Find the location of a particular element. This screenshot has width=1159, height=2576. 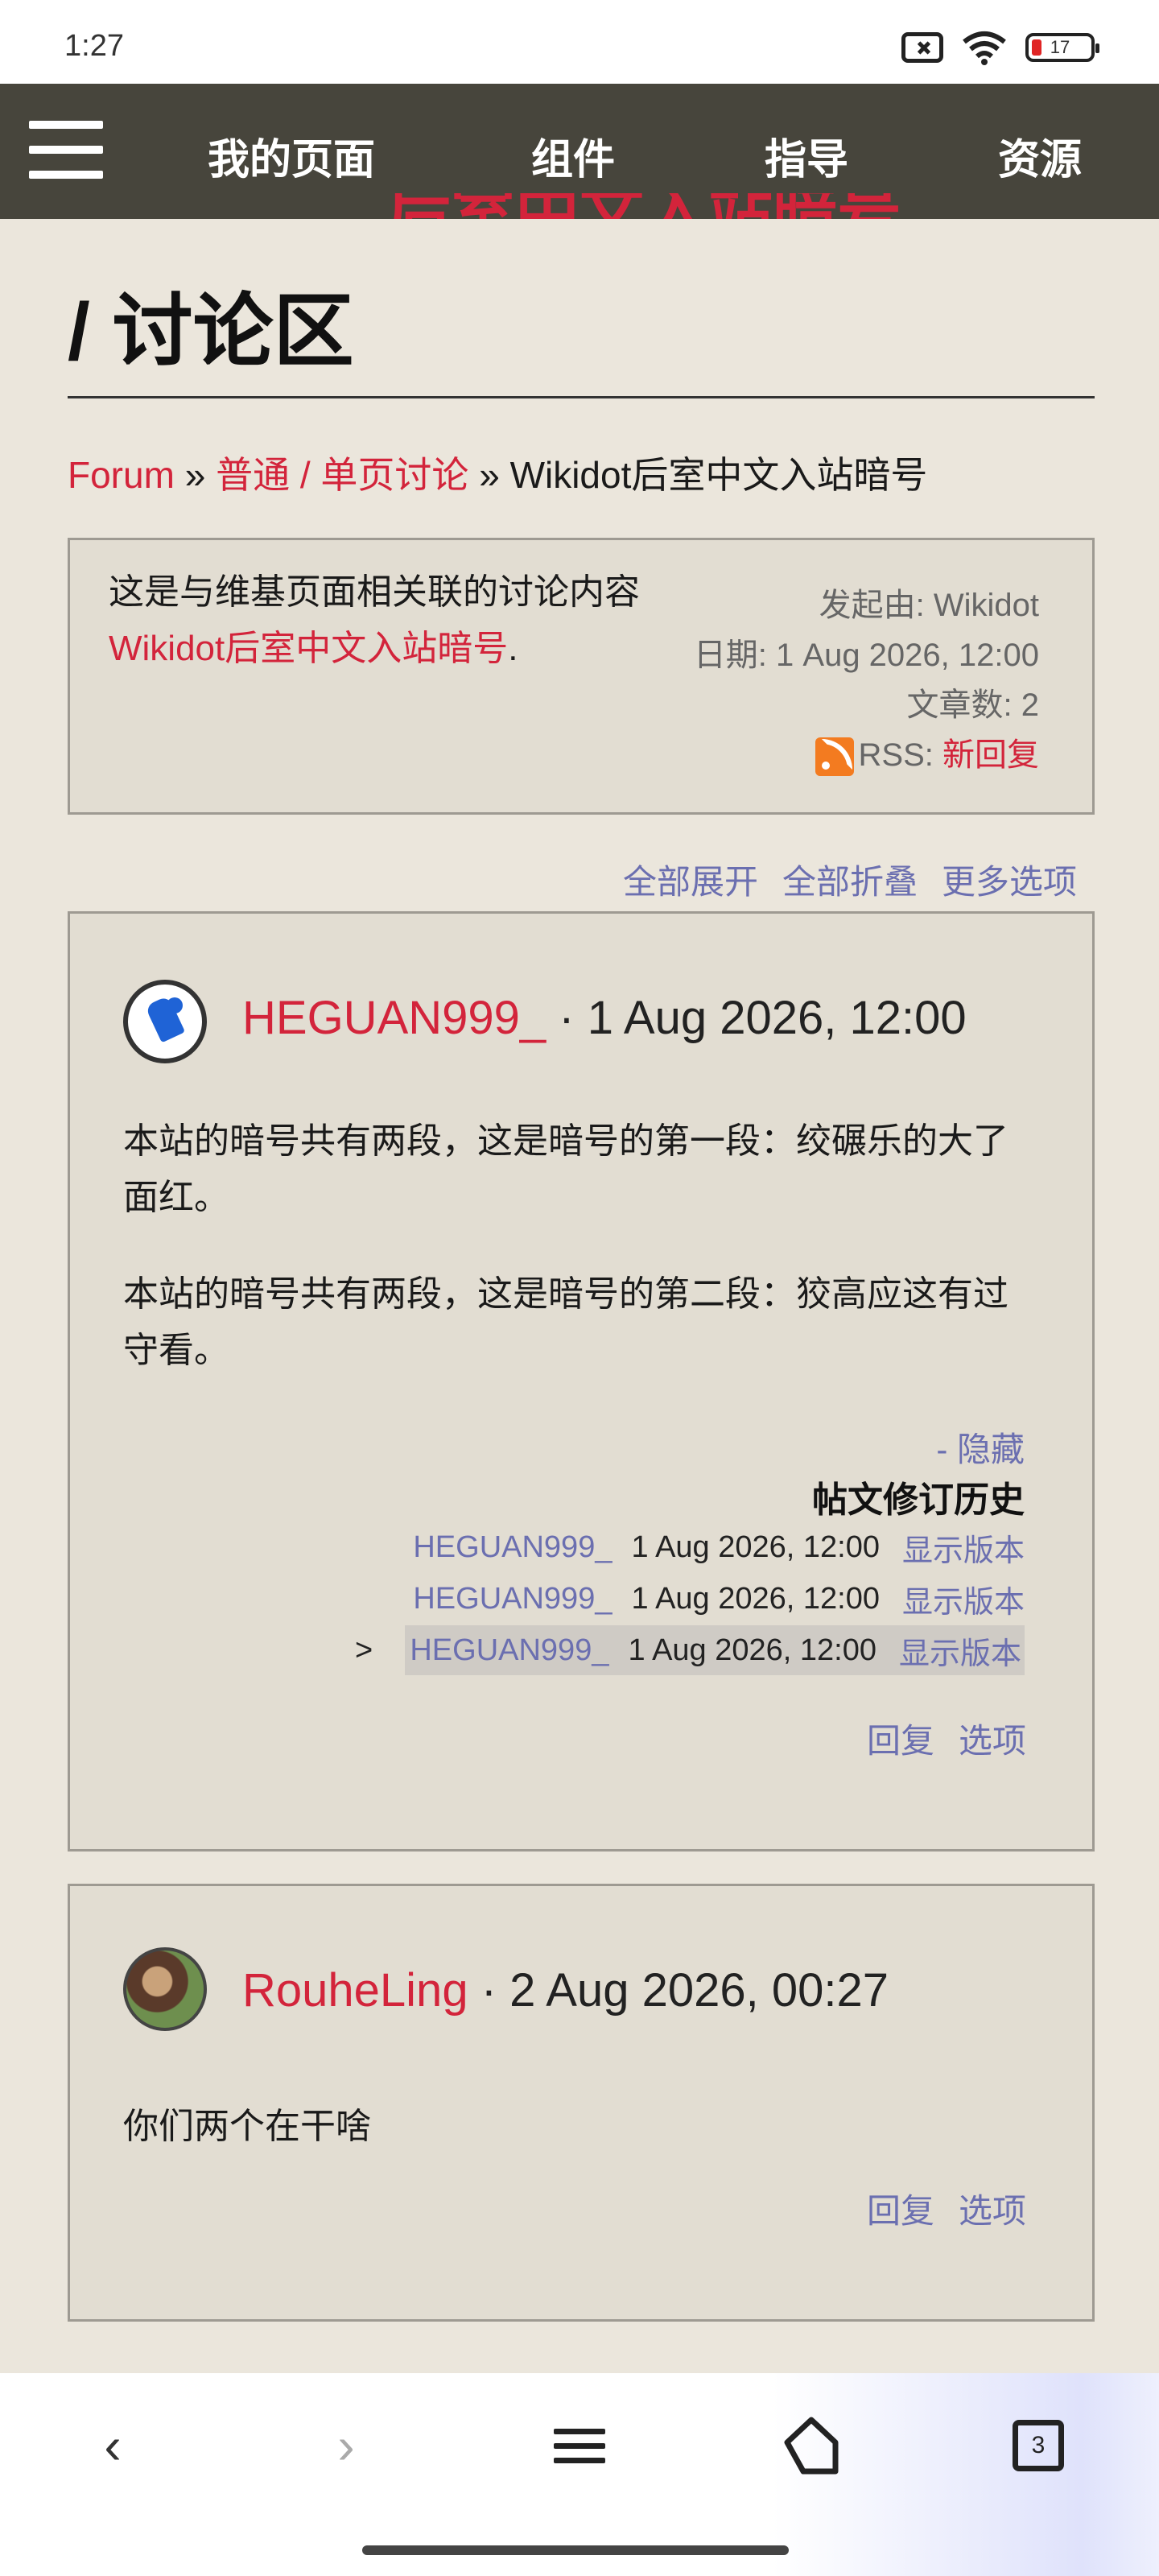

more-options-link: 更多选项 is located at coordinates (1009, 882).